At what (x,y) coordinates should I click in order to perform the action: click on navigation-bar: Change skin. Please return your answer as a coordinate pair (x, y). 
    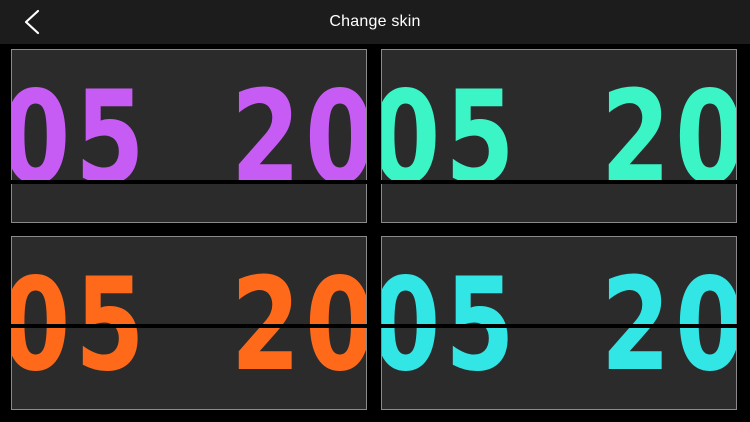
    Looking at the image, I should click on (375, 22).